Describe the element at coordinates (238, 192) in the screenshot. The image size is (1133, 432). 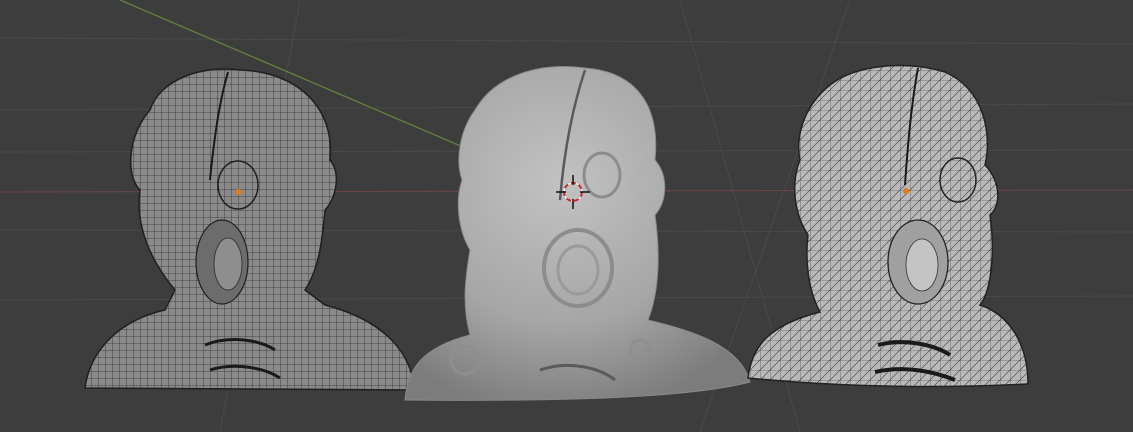
I see `origin-dot-left` at that location.